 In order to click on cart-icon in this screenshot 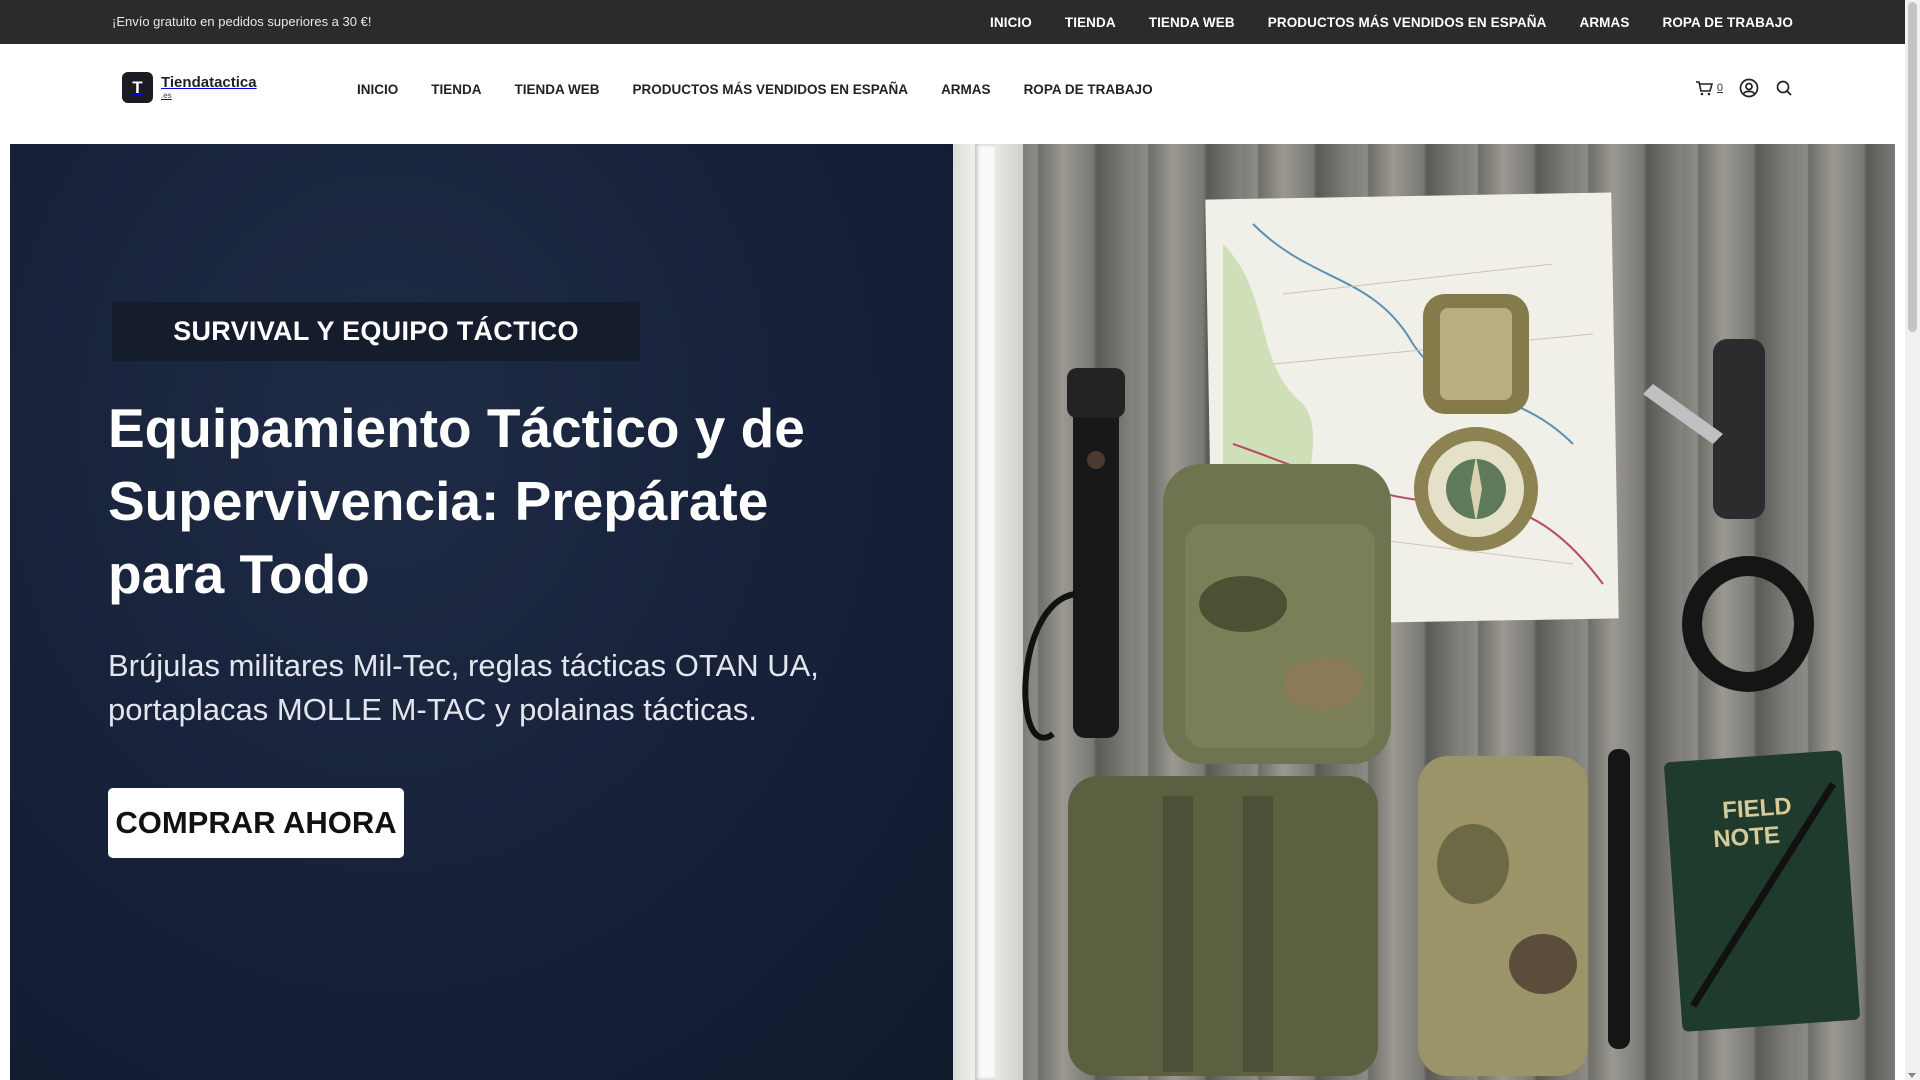, I will do `click(1704, 88)`.